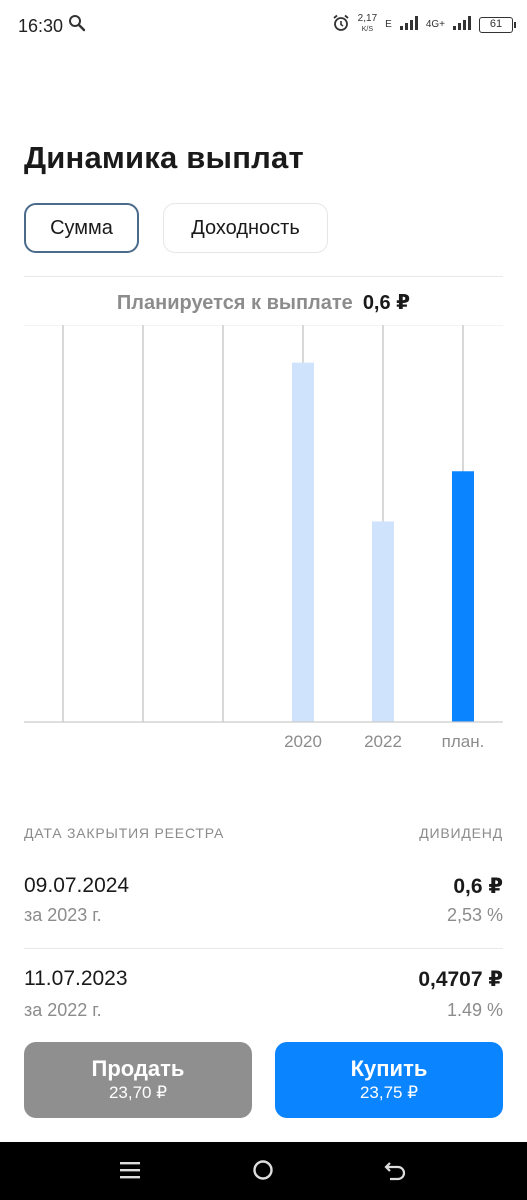  Describe the element at coordinates (389, 1068) in the screenshot. I see `buy-button-label: Купить` at that location.